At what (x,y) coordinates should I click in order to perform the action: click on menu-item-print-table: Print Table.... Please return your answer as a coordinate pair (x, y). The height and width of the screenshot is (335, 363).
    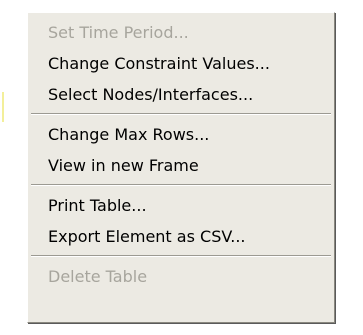
    Looking at the image, I should click on (181, 205).